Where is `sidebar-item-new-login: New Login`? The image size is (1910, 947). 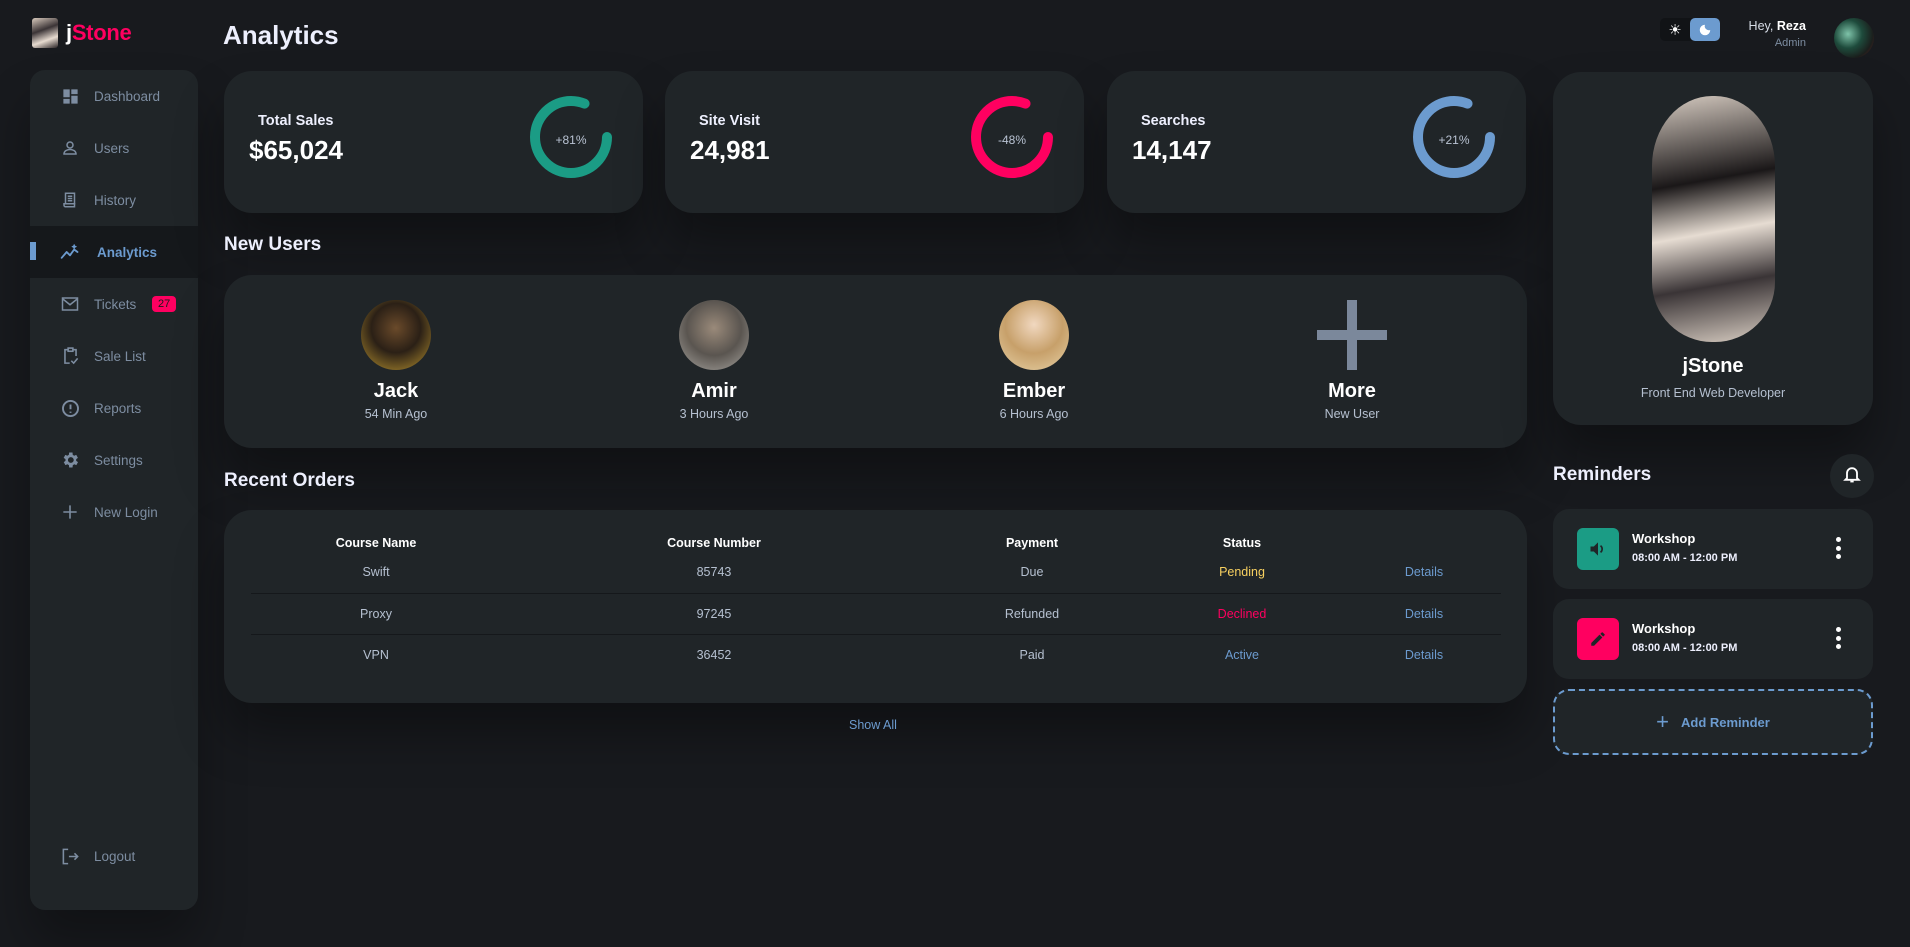
sidebar-item-new-login: New Login is located at coordinates (114, 512).